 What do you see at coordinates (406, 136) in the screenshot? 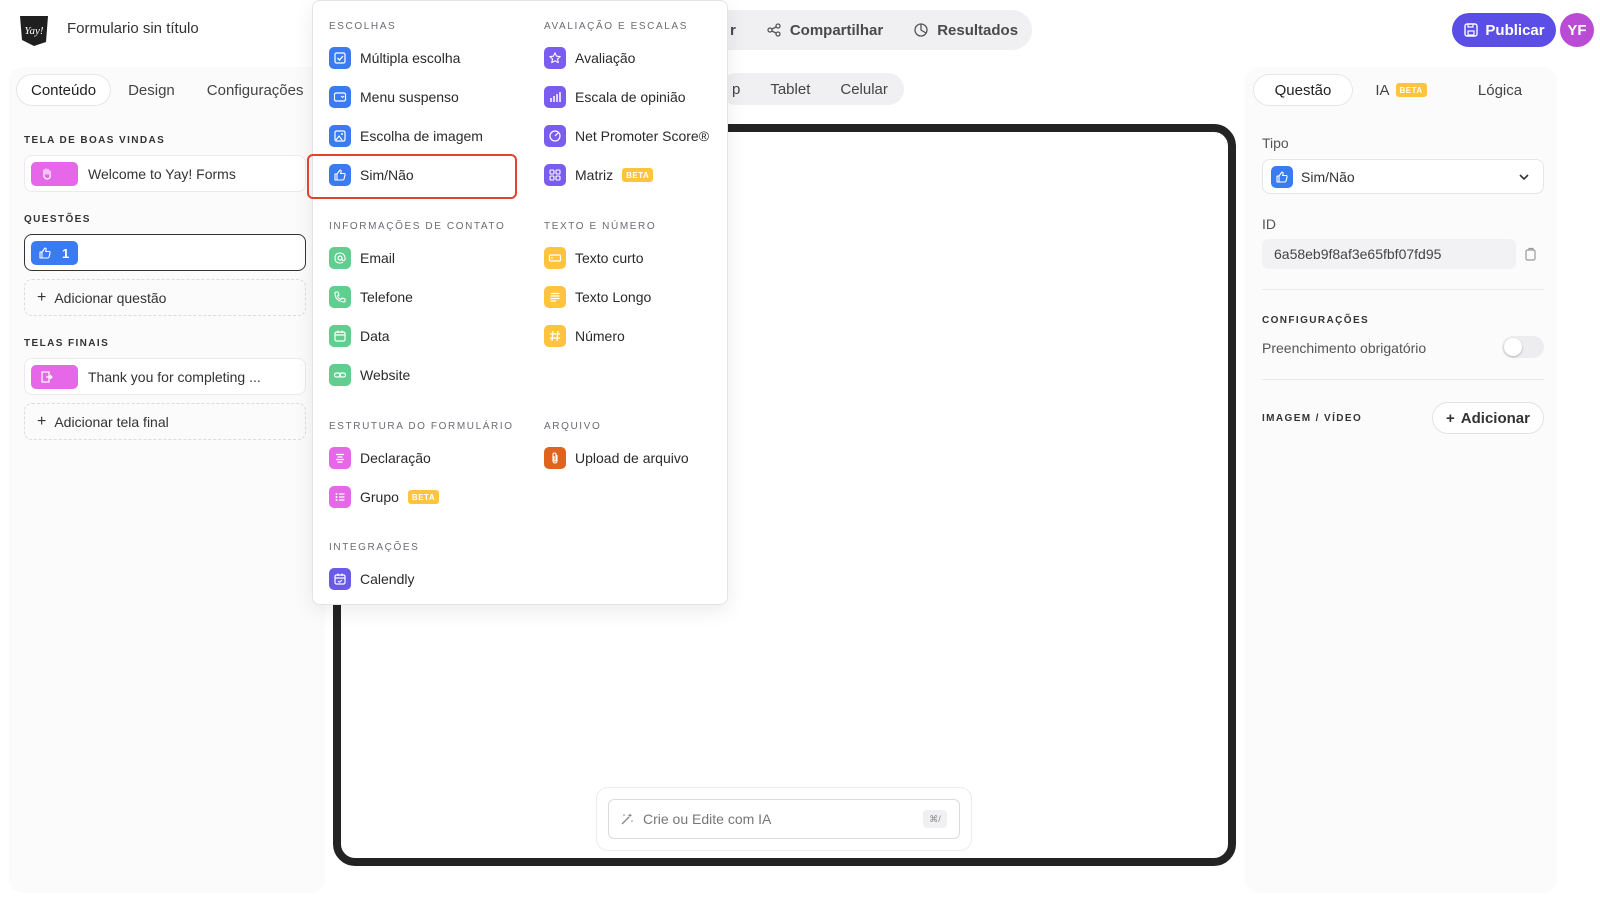
I see `menu-item-image-choice: Escolha de imagem` at bounding box center [406, 136].